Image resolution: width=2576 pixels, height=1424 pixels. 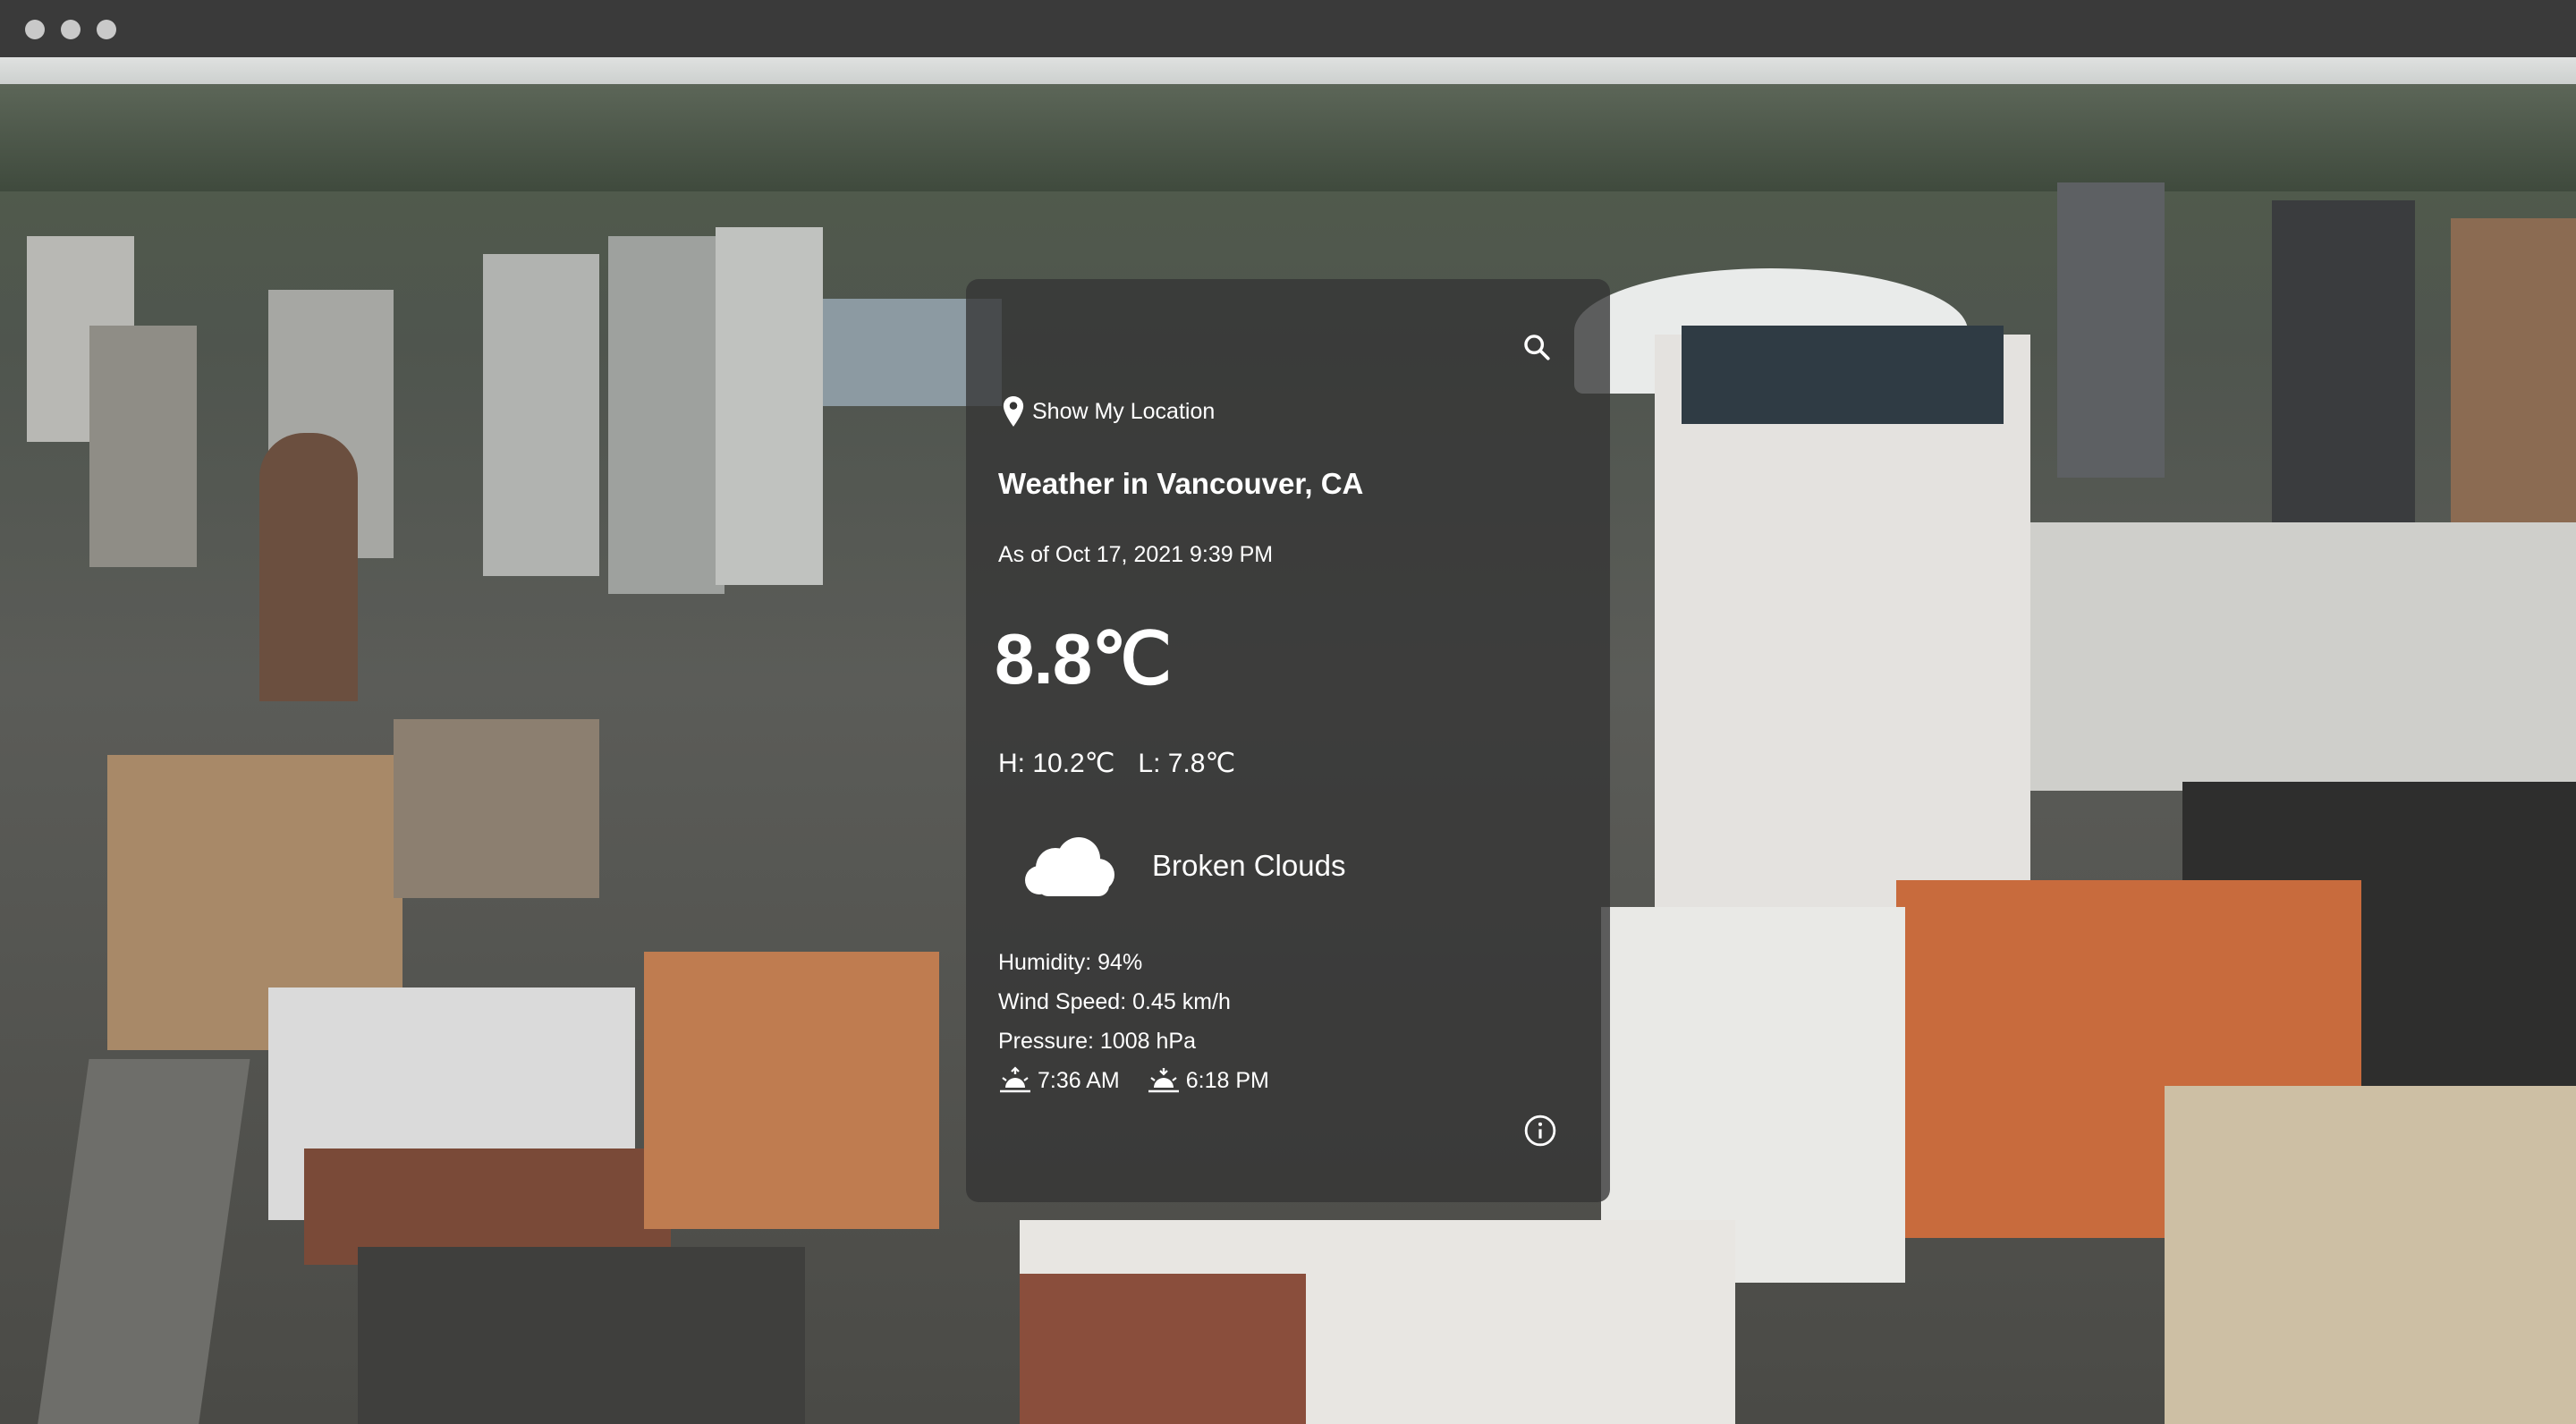 What do you see at coordinates (35, 29) in the screenshot?
I see `window-close-button` at bounding box center [35, 29].